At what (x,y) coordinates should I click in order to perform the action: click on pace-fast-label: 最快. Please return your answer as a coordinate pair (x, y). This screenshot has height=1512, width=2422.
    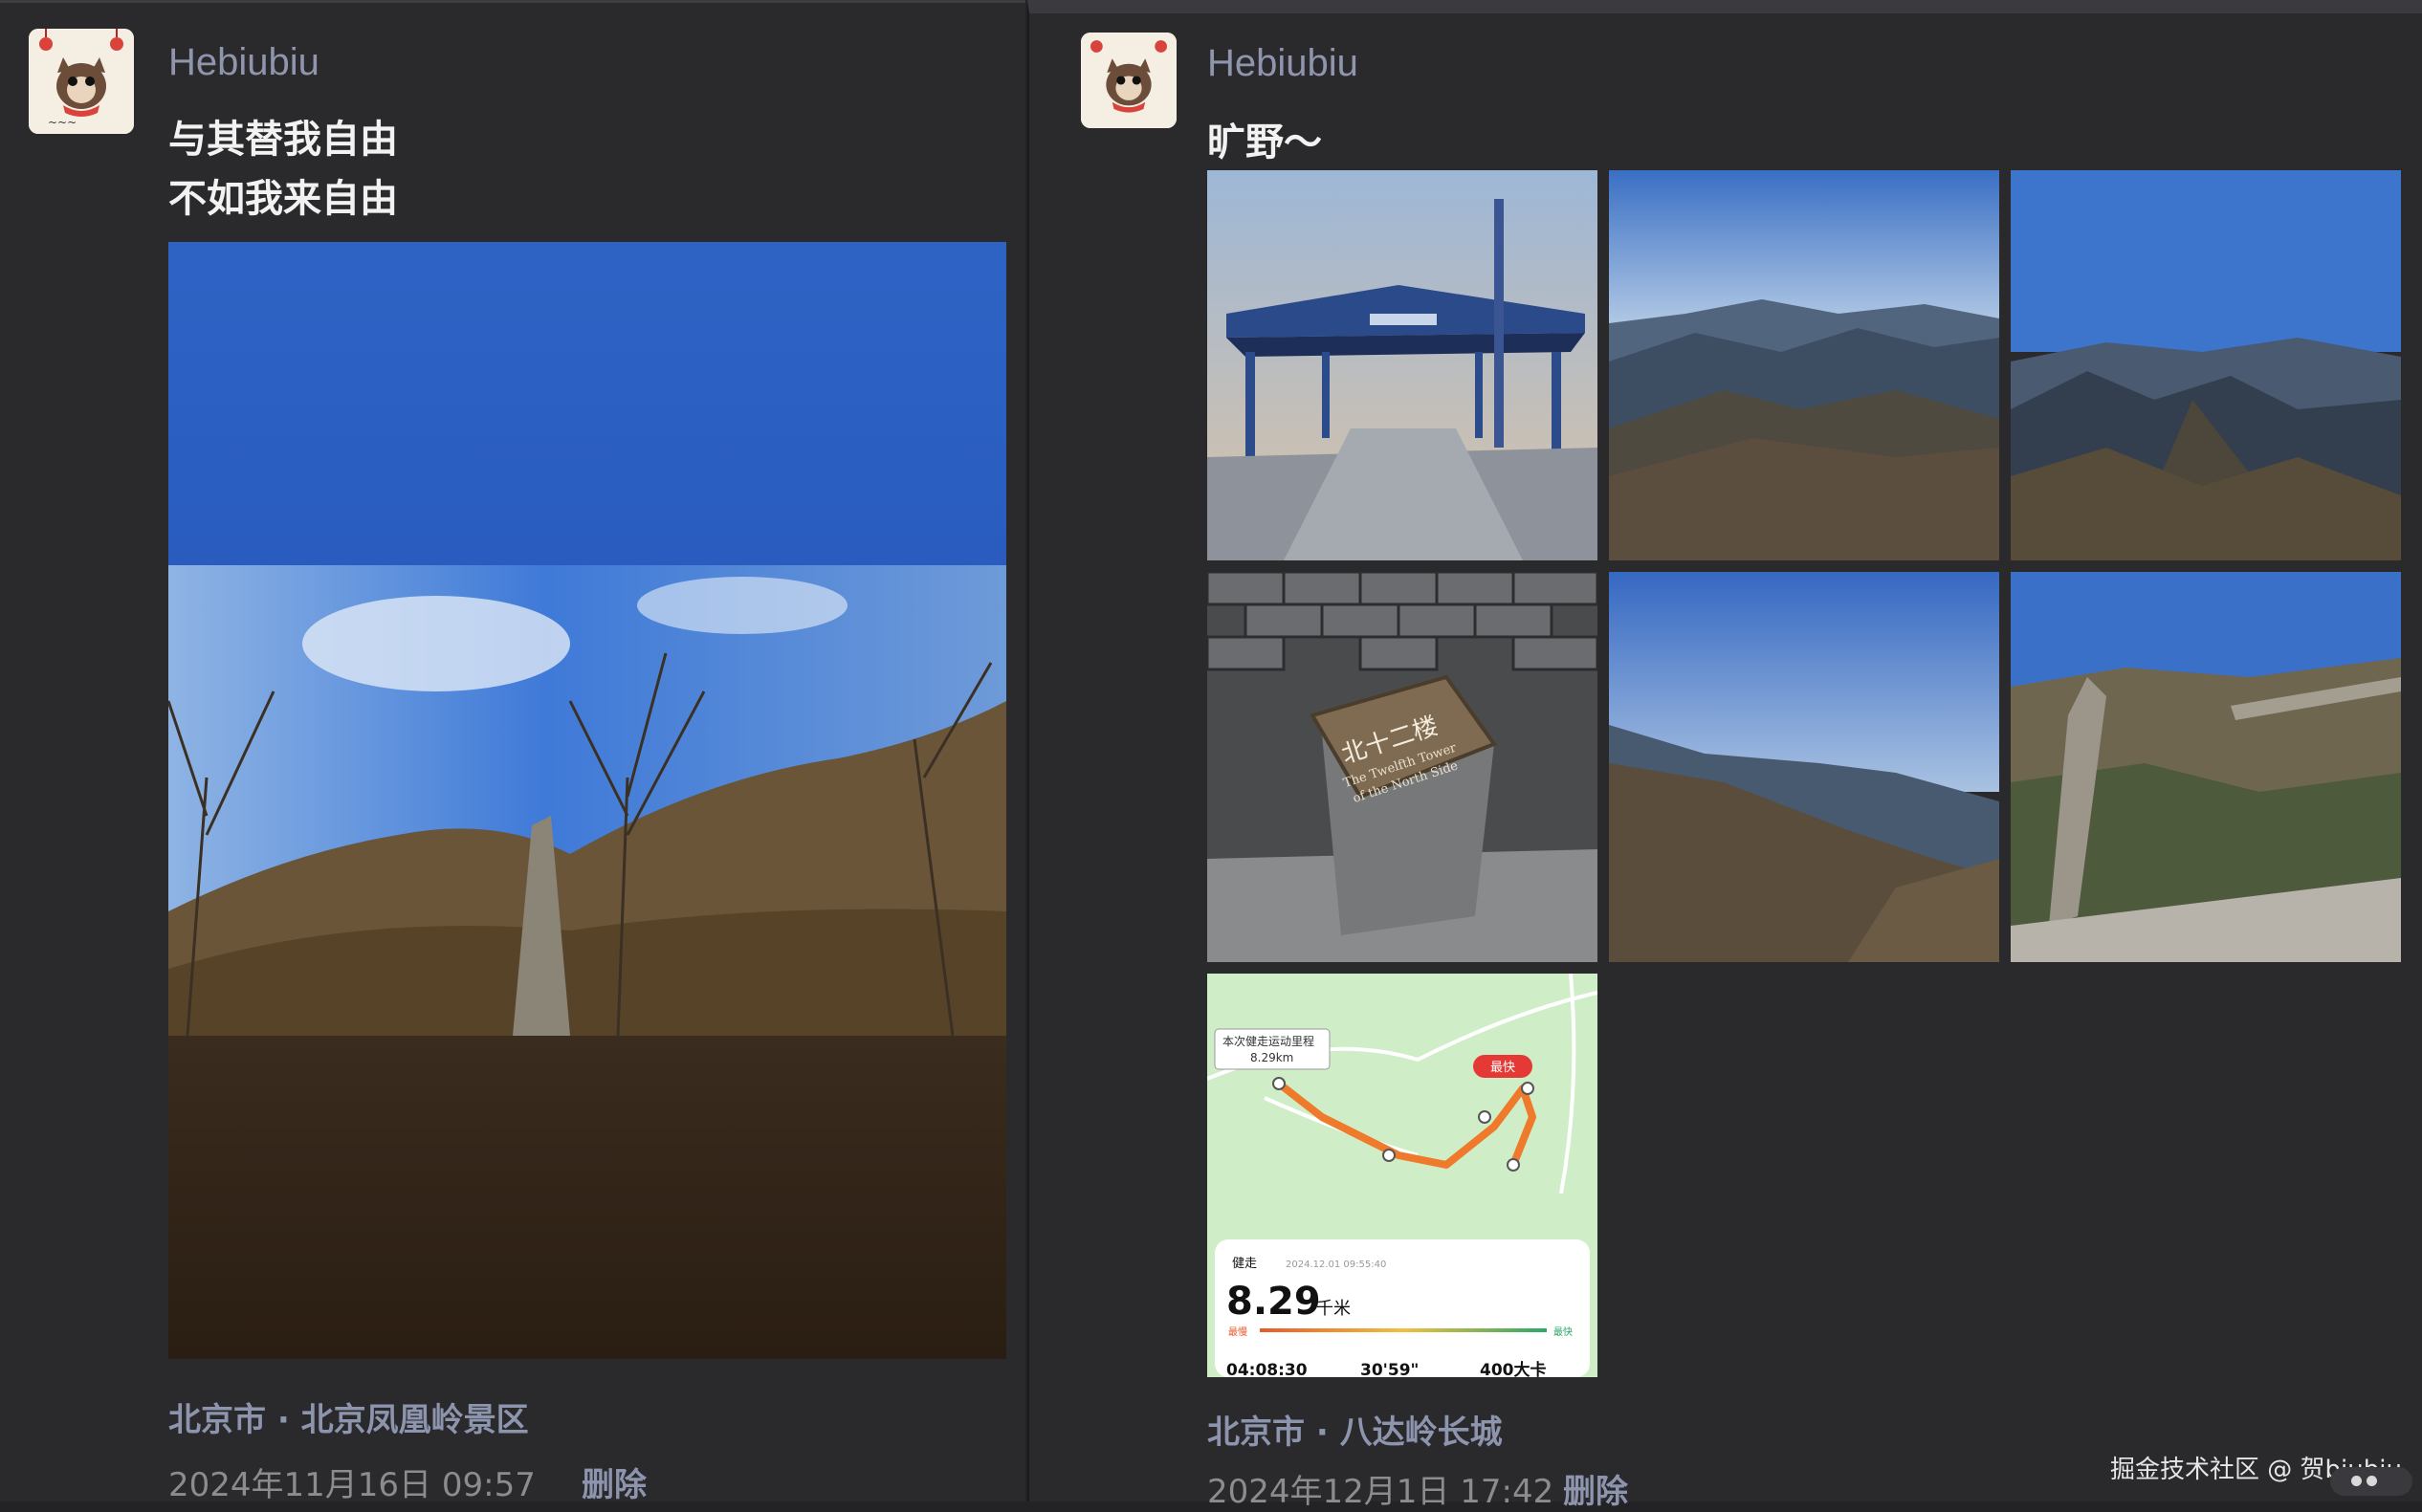
    Looking at the image, I should click on (1563, 1332).